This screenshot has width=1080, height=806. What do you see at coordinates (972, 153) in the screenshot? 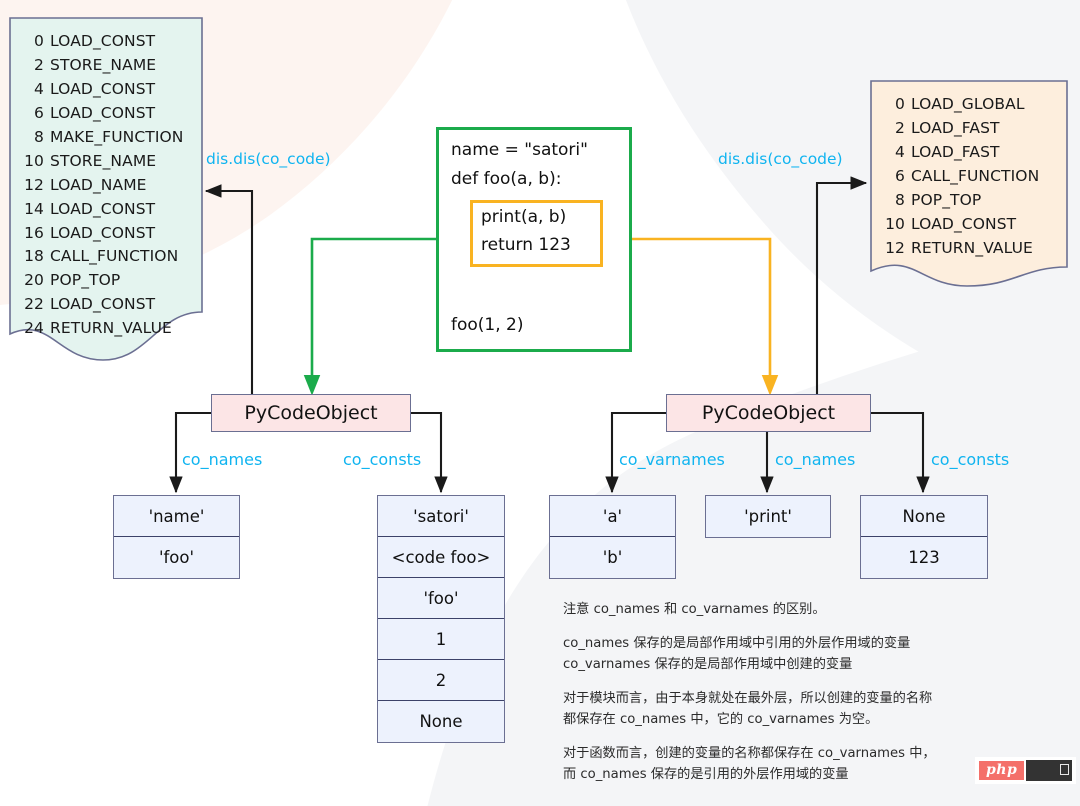
I see `function-instruction: 4 LOAD_FAST` at bounding box center [972, 153].